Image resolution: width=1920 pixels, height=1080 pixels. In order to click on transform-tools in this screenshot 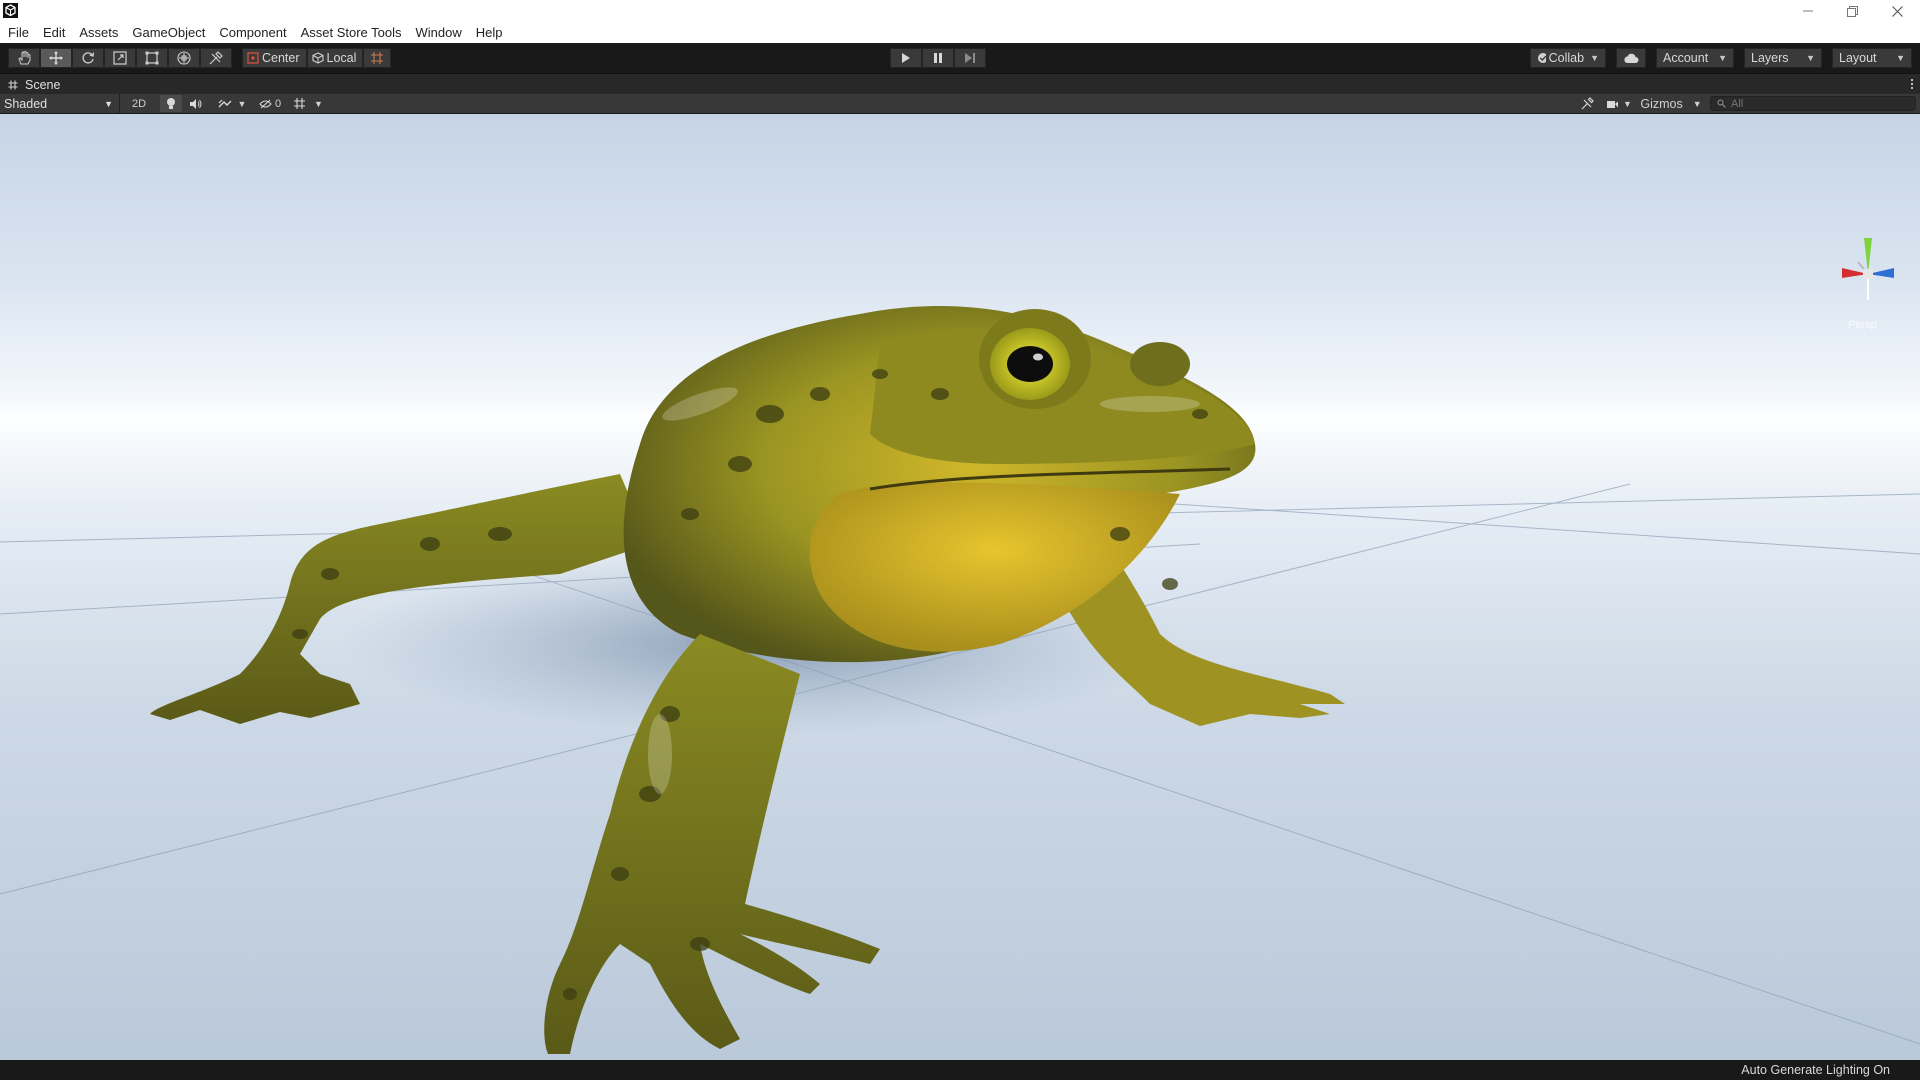, I will do `click(120, 58)`.